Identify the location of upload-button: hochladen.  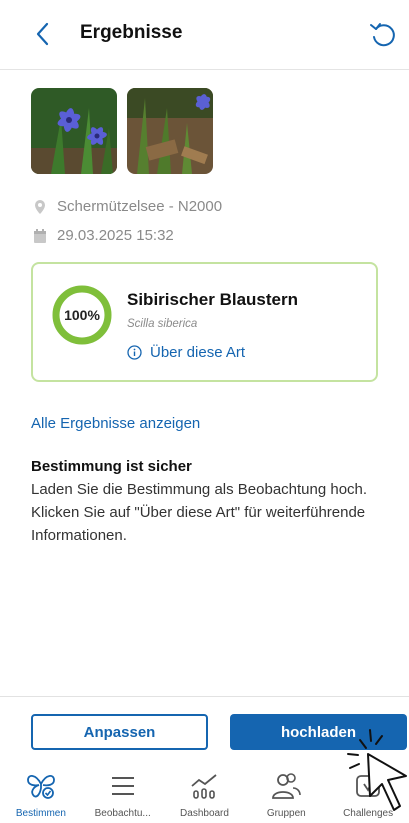
(318, 732).